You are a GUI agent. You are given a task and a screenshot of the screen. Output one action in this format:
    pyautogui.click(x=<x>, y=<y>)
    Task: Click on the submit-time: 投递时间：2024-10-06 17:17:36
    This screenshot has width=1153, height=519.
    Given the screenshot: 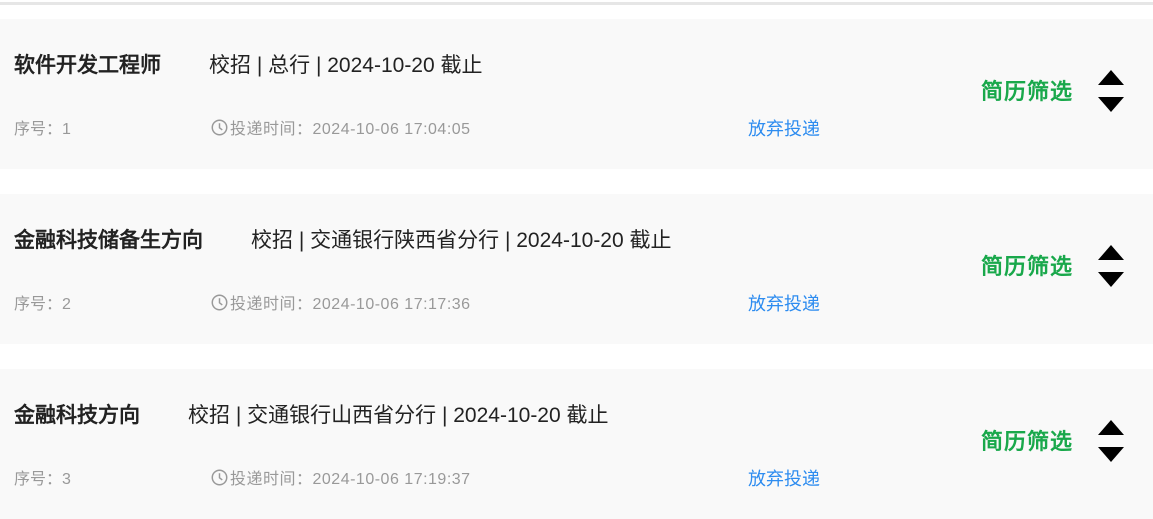 What is the action you would take?
    pyautogui.click(x=341, y=302)
    